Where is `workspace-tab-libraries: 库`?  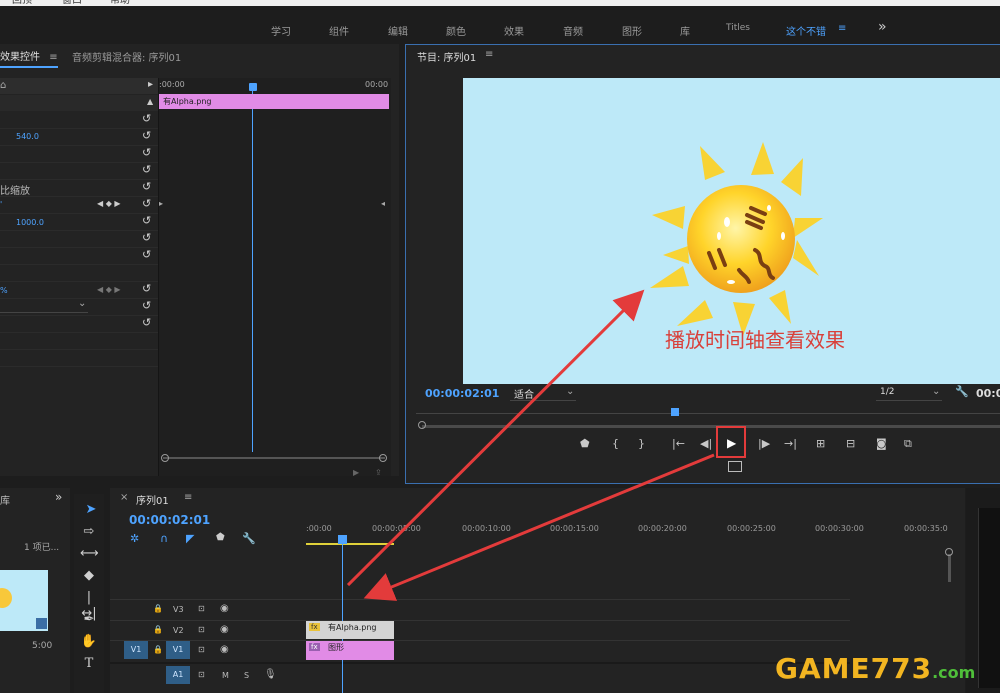
workspace-tab-libraries: 库 is located at coordinates (685, 30).